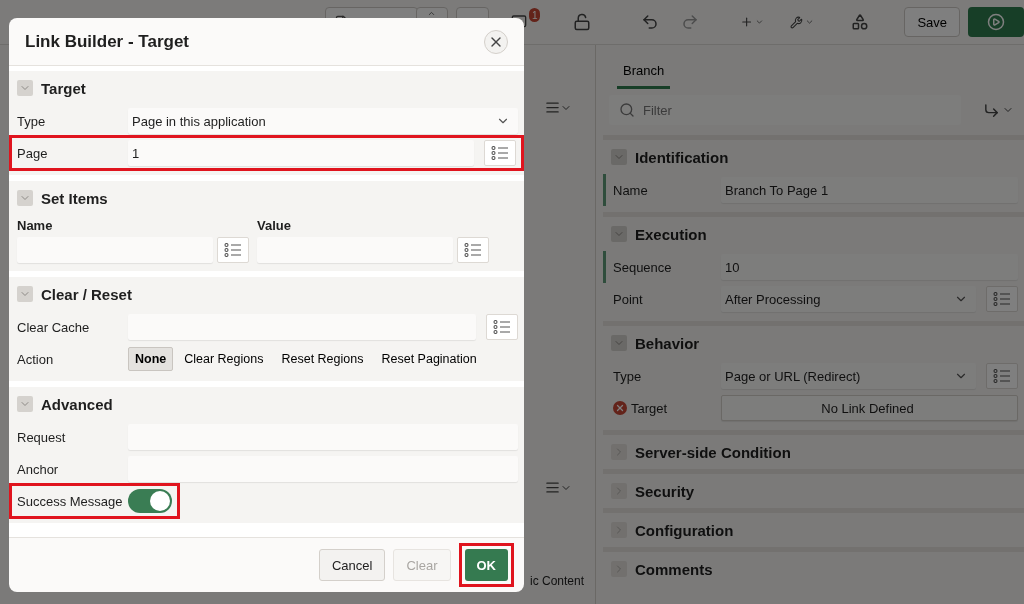 The image size is (1024, 604). Describe the element at coordinates (649, 408) in the screenshot. I see `field-label: Target` at that location.